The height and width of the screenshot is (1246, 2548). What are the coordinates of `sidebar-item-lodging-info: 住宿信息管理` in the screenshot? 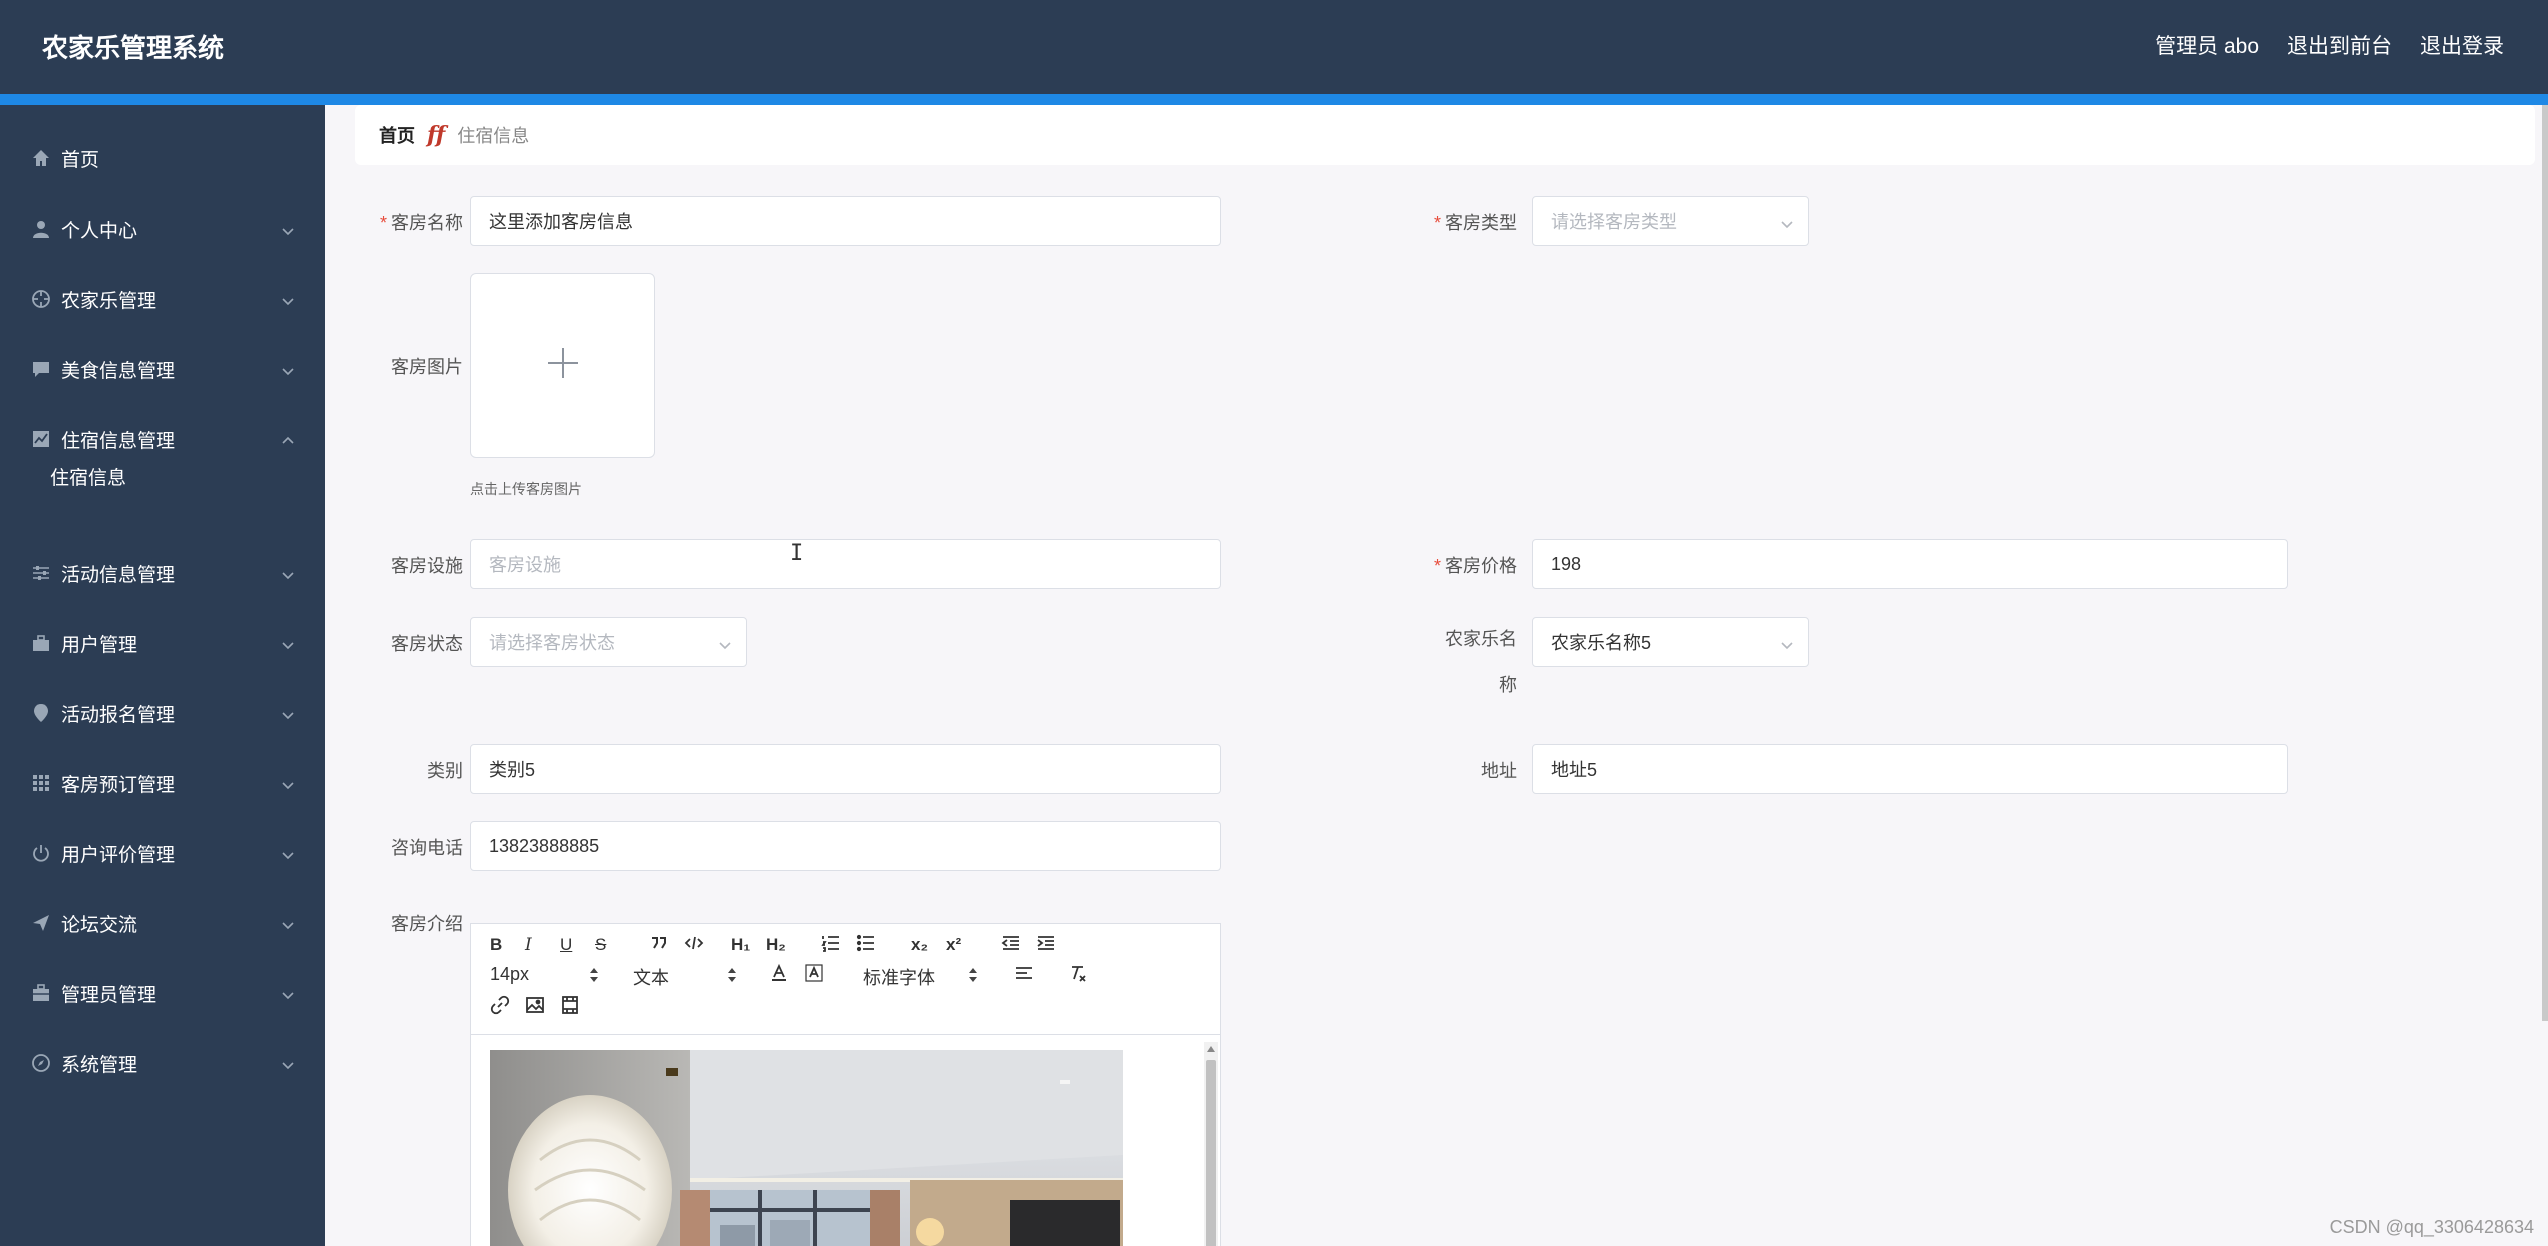 It's located at (162, 439).